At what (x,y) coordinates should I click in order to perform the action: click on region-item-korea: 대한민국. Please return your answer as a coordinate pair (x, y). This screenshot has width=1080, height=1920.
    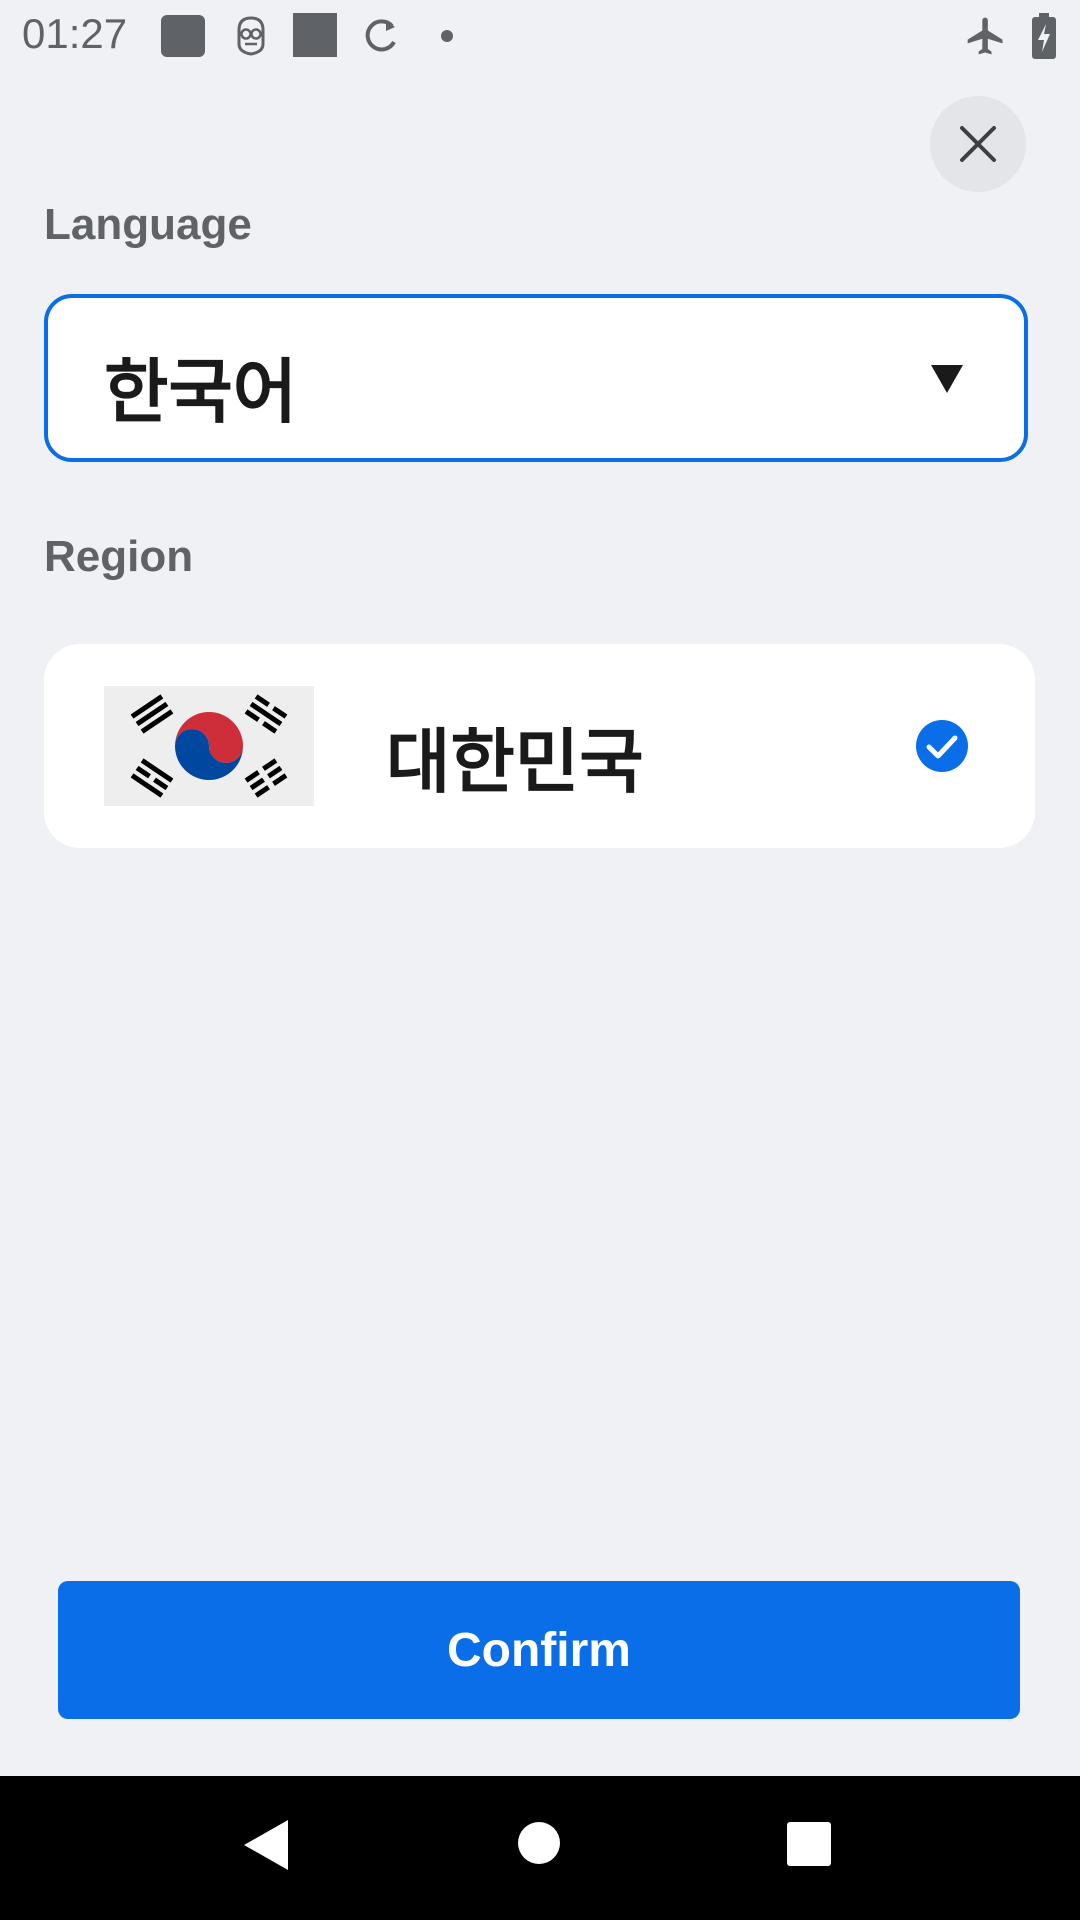
    Looking at the image, I should click on (539, 746).